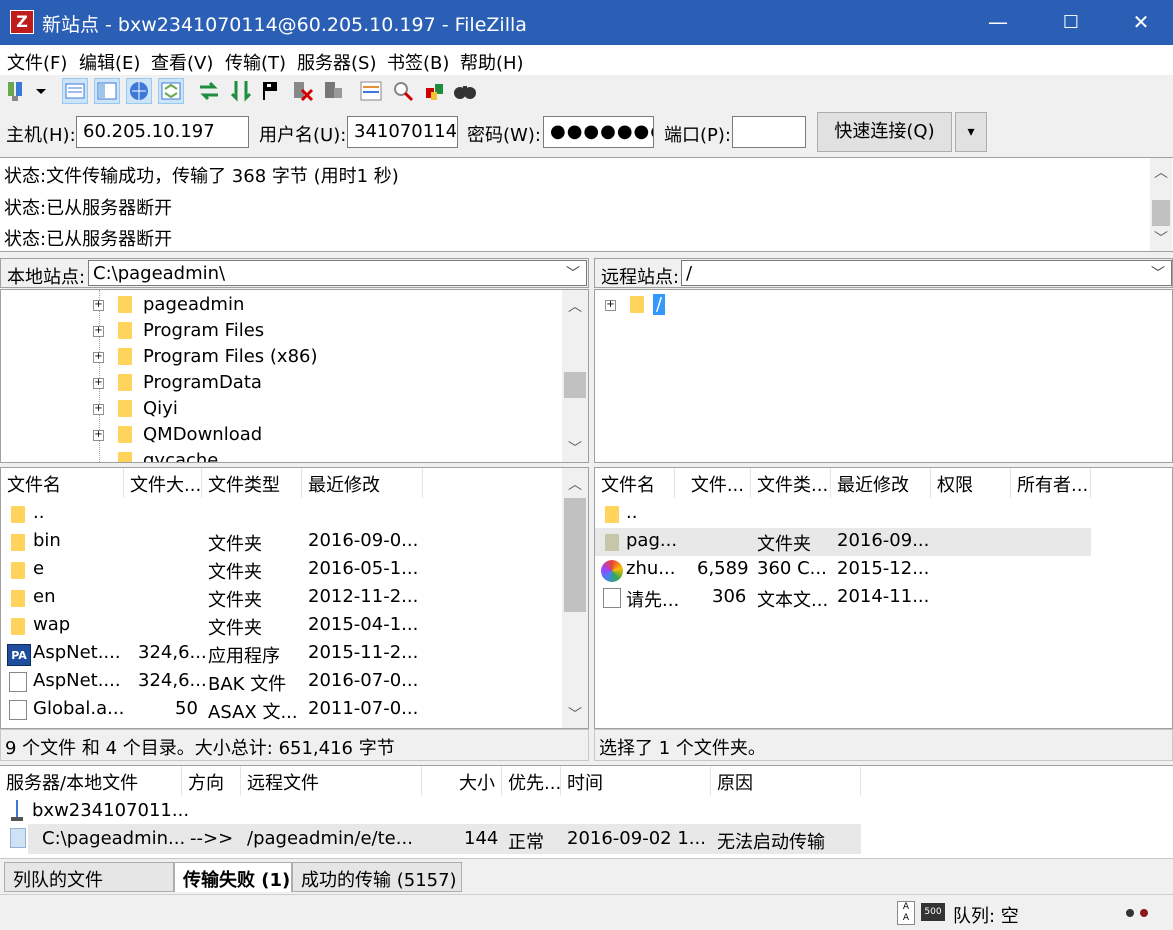 The image size is (1173, 930). I want to click on local-list-scrollbar: ︿ ﹀, so click(575, 598).